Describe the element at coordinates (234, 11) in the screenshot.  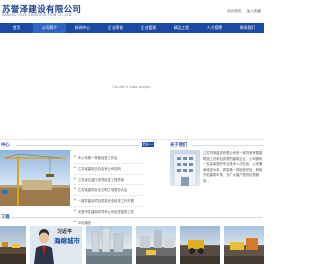
I see `set-homepage-link: 设为首页` at that location.